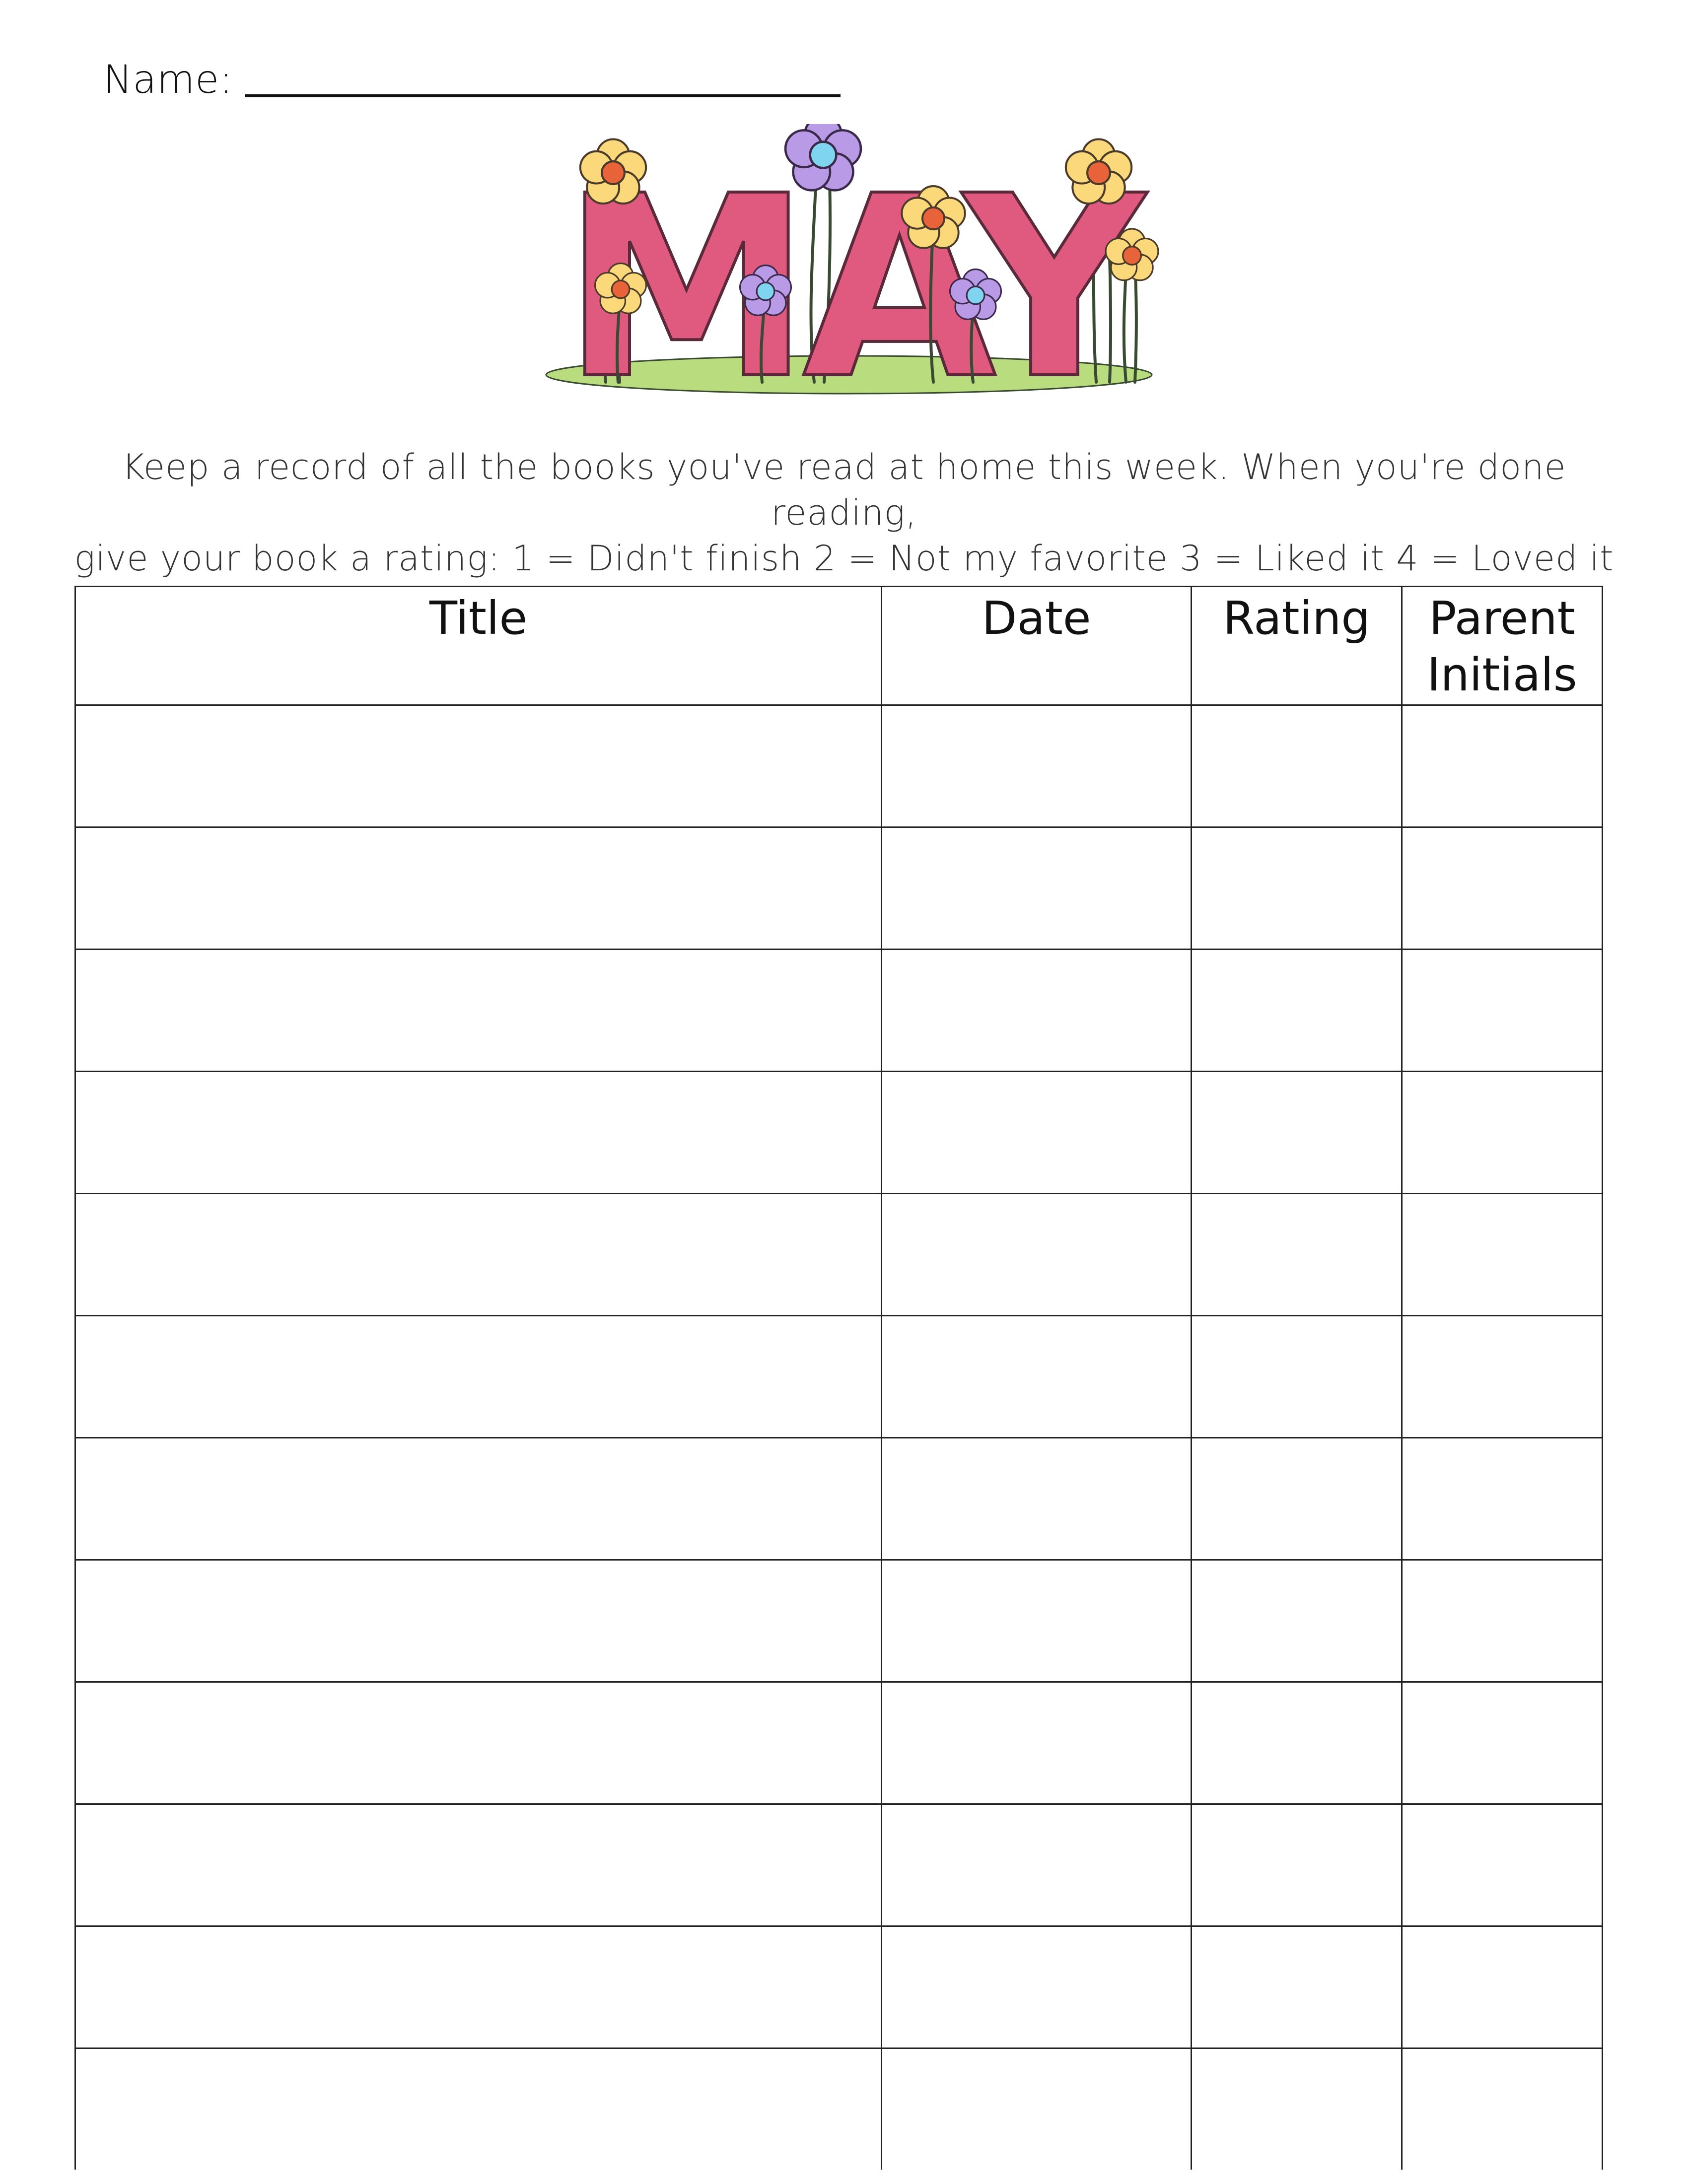  Describe the element at coordinates (1502, 646) in the screenshot. I see `header-parent-initials: Parent Initials` at that location.